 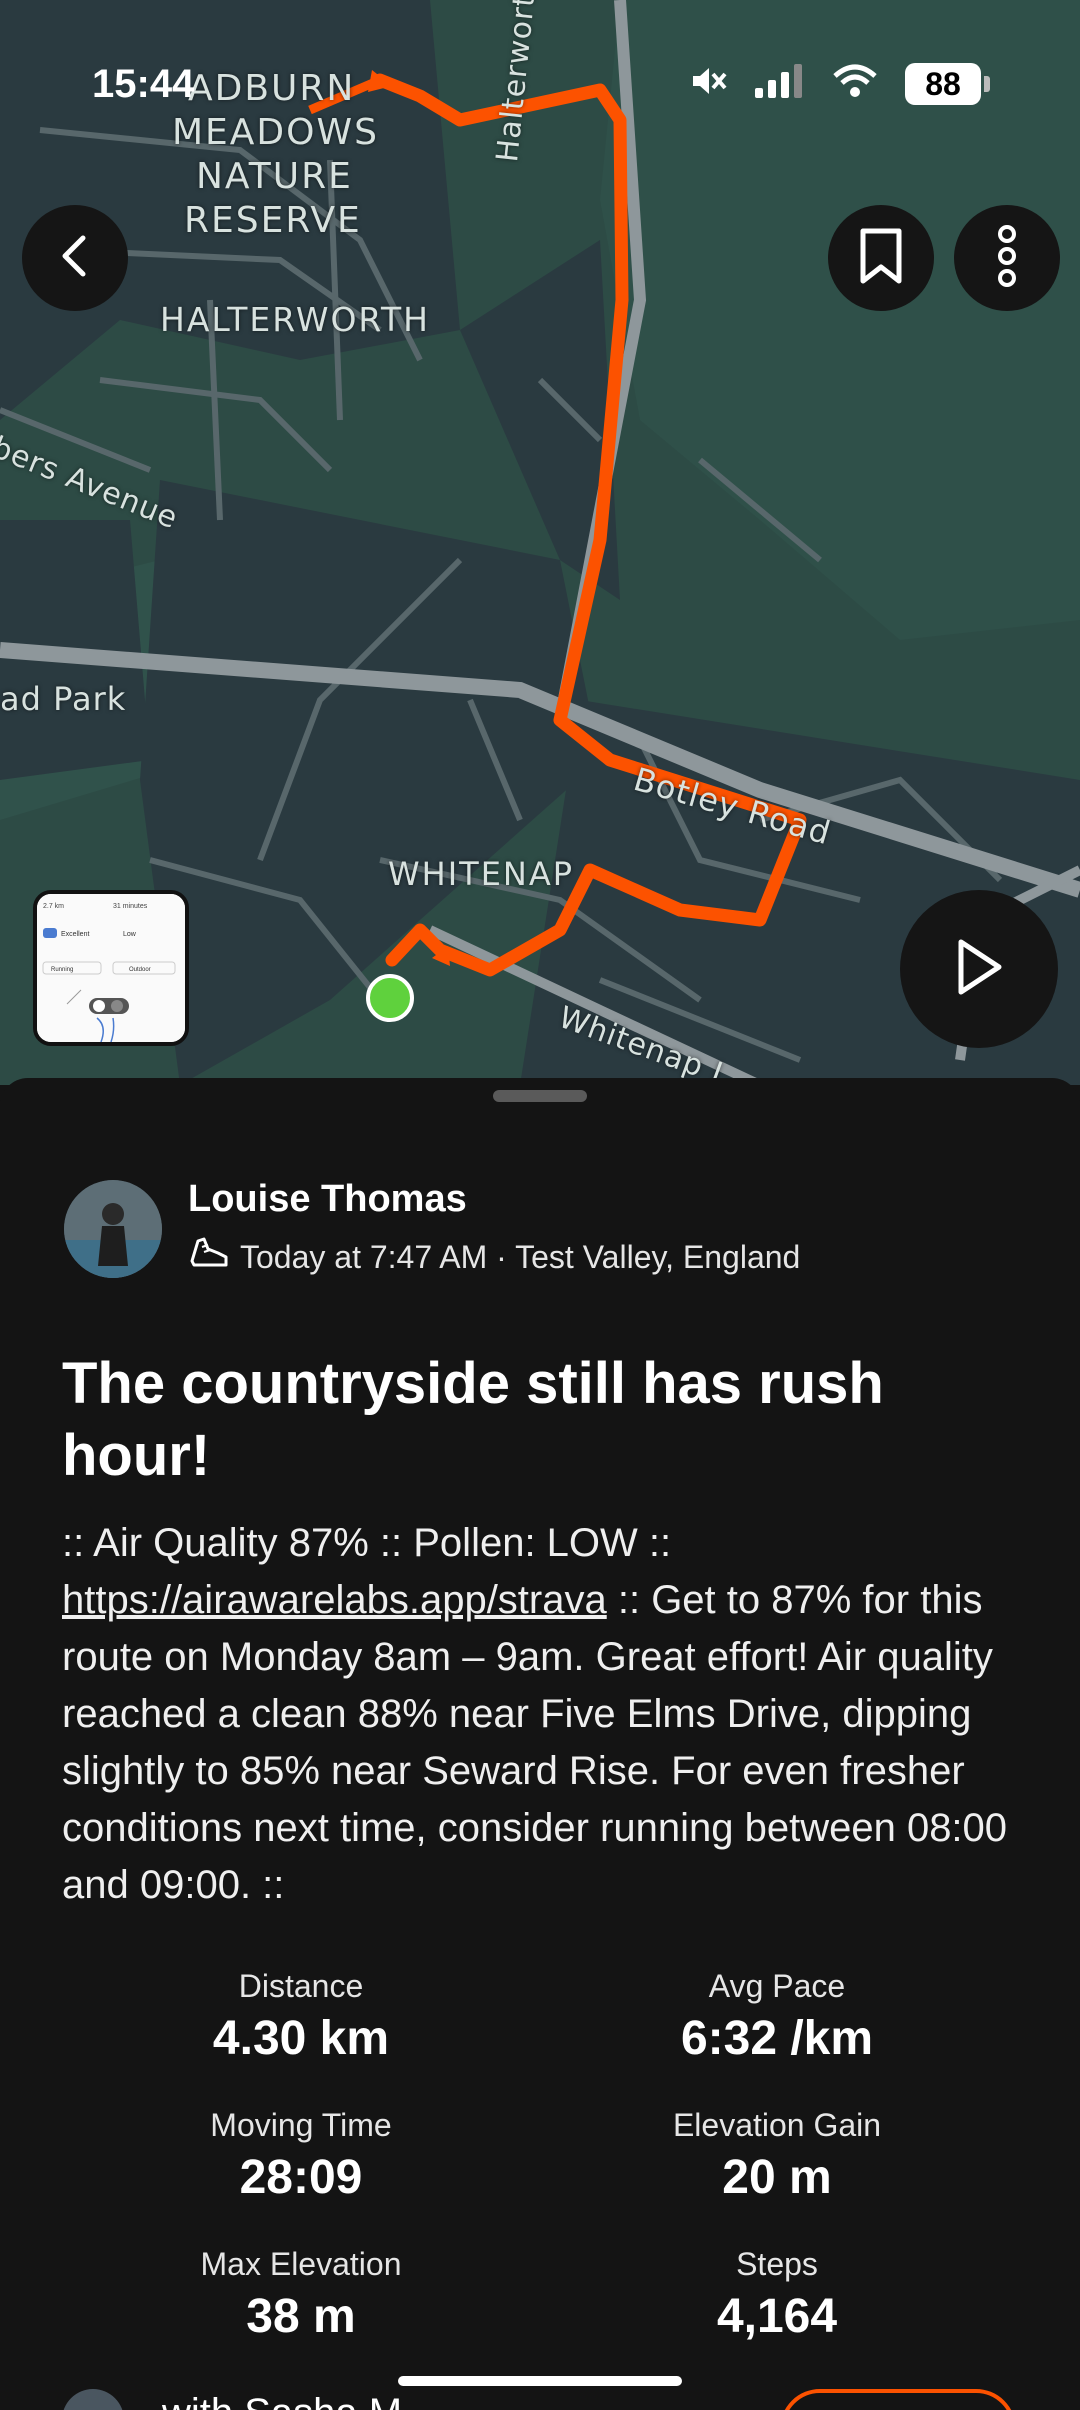 I want to click on signal-icon, so click(x=779, y=83).